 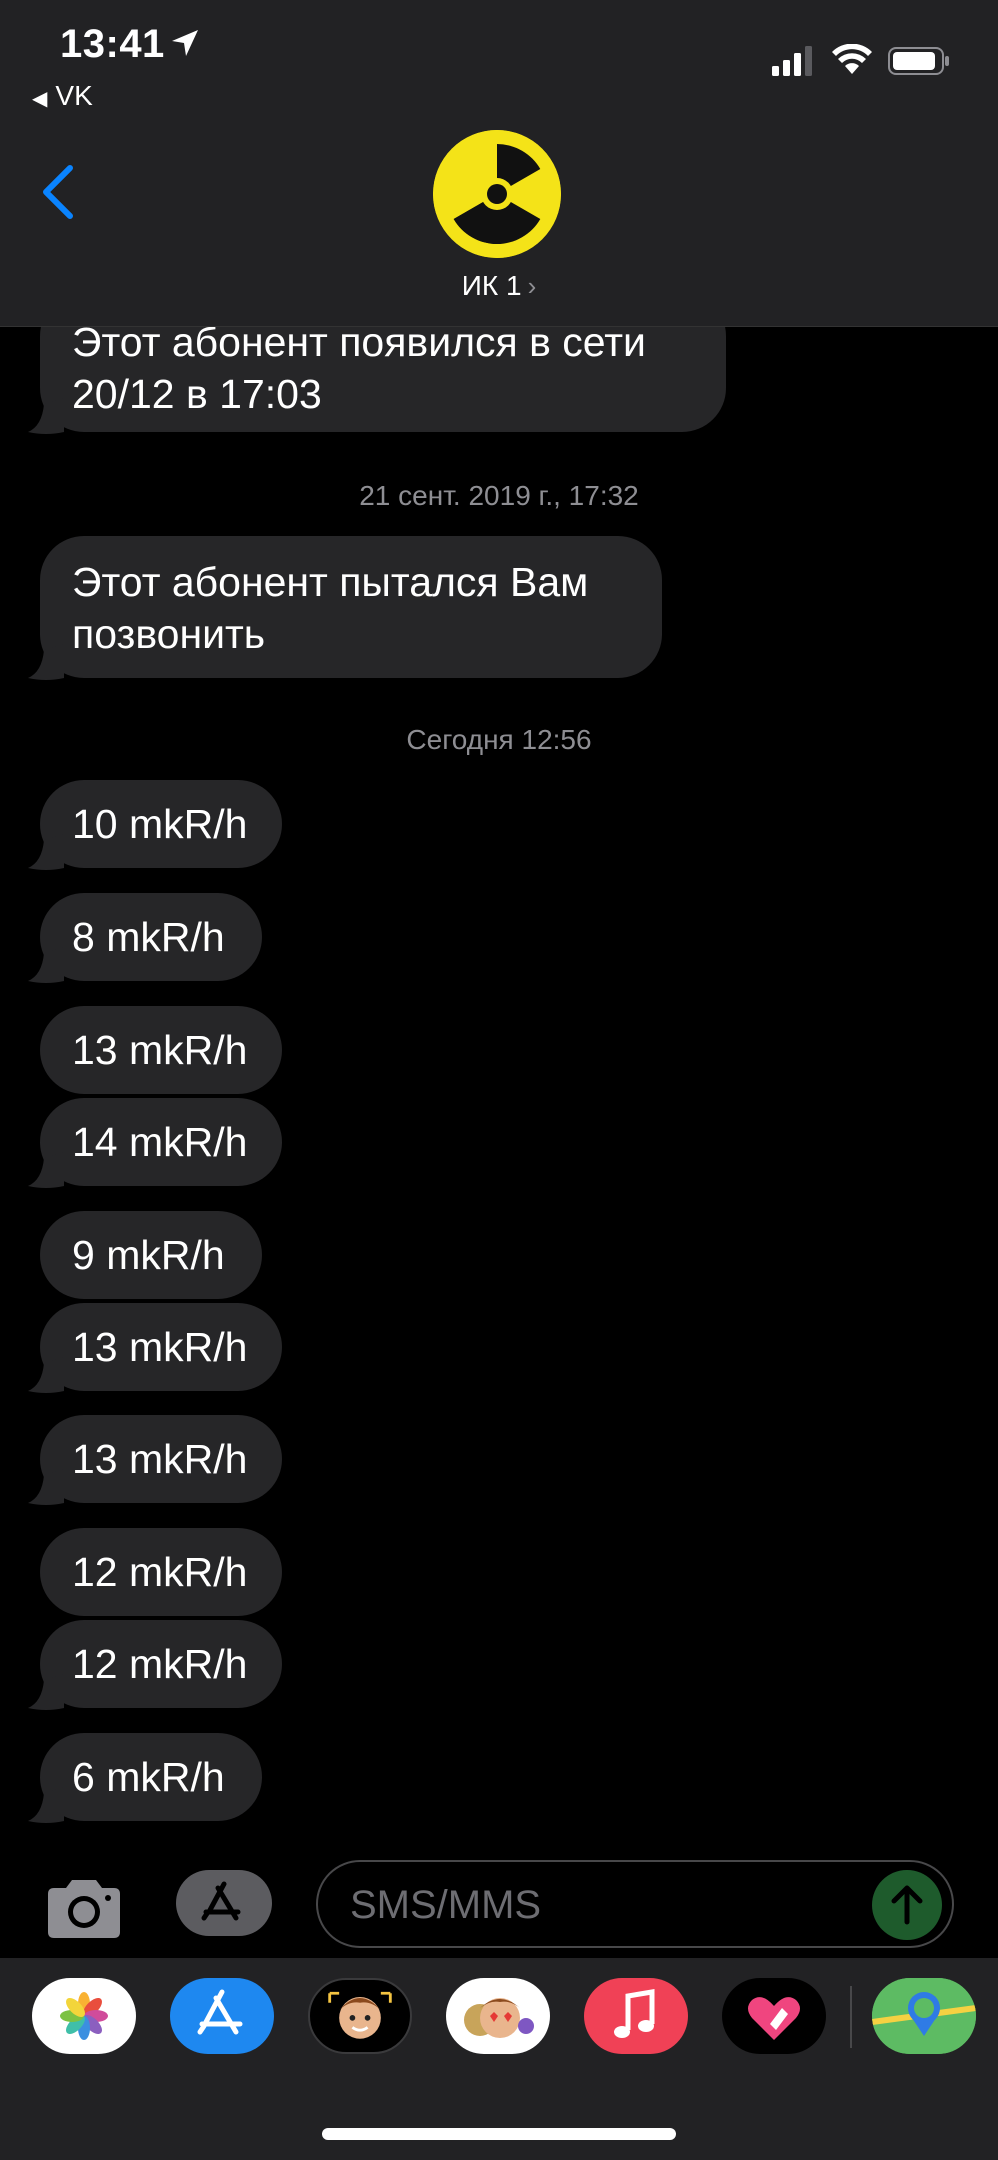 I want to click on reading-bubble: 10 mkR/h, so click(x=161, y=824).